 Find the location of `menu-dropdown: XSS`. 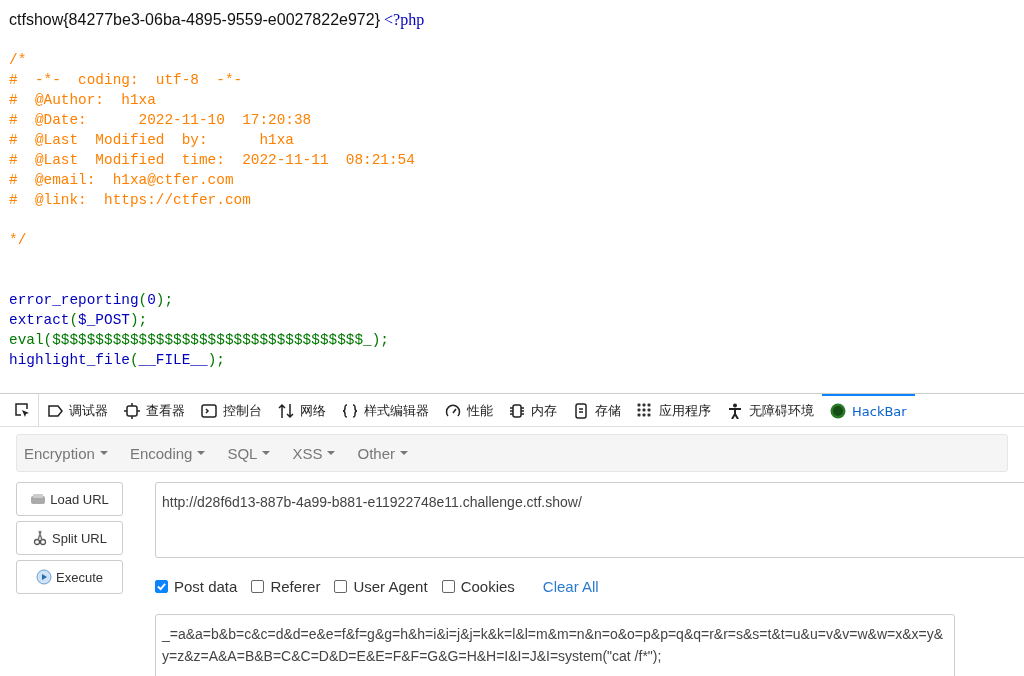

menu-dropdown: XSS is located at coordinates (314, 453).